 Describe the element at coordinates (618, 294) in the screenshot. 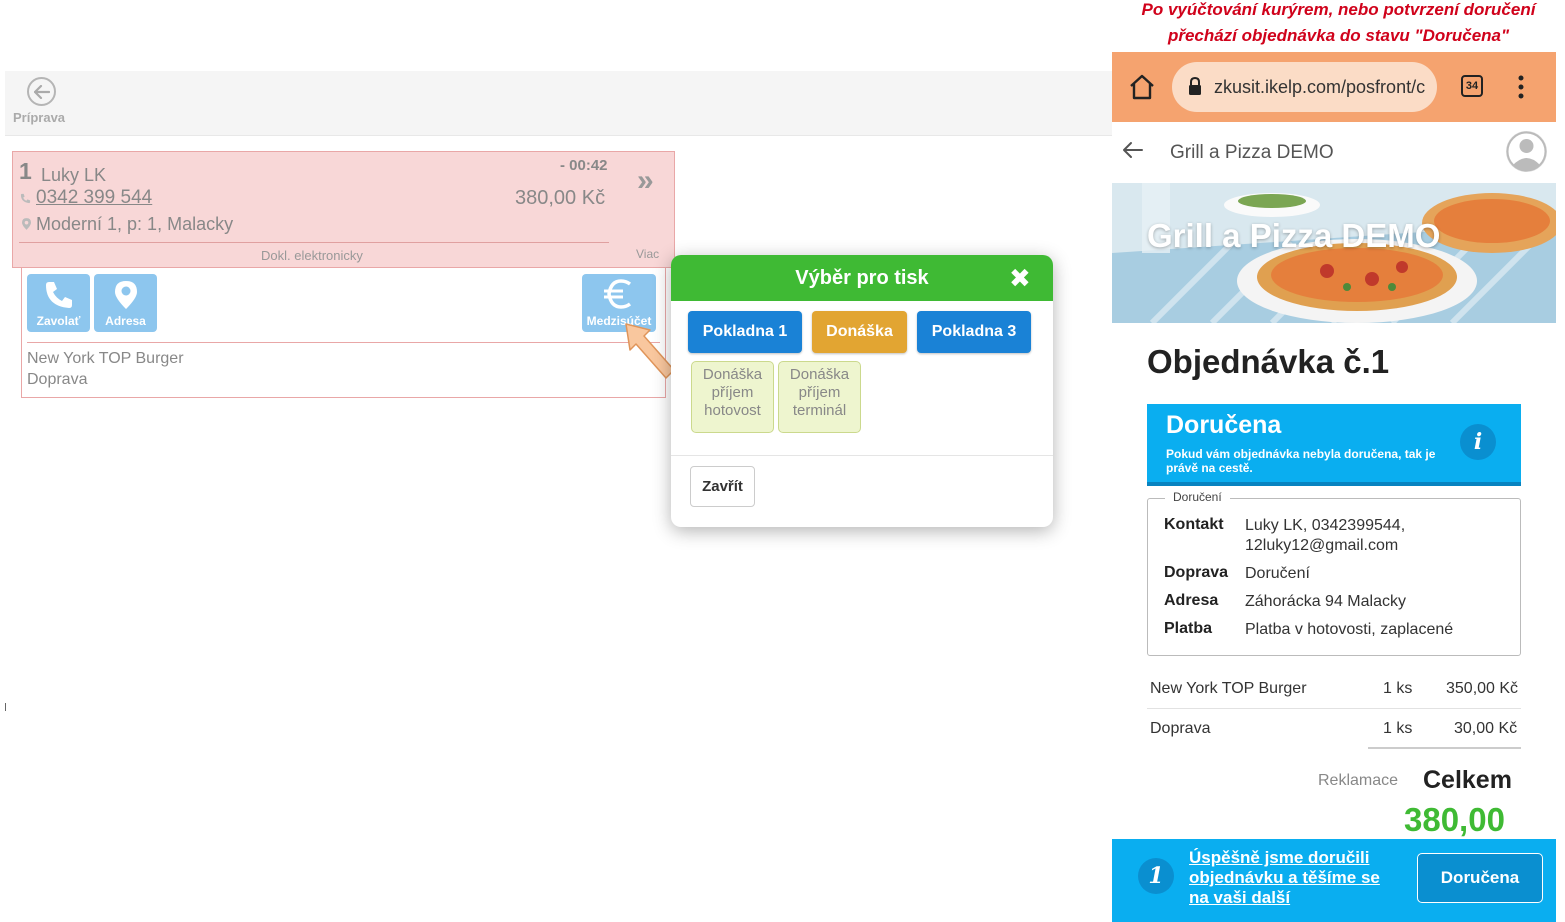

I see `euro-icon` at that location.